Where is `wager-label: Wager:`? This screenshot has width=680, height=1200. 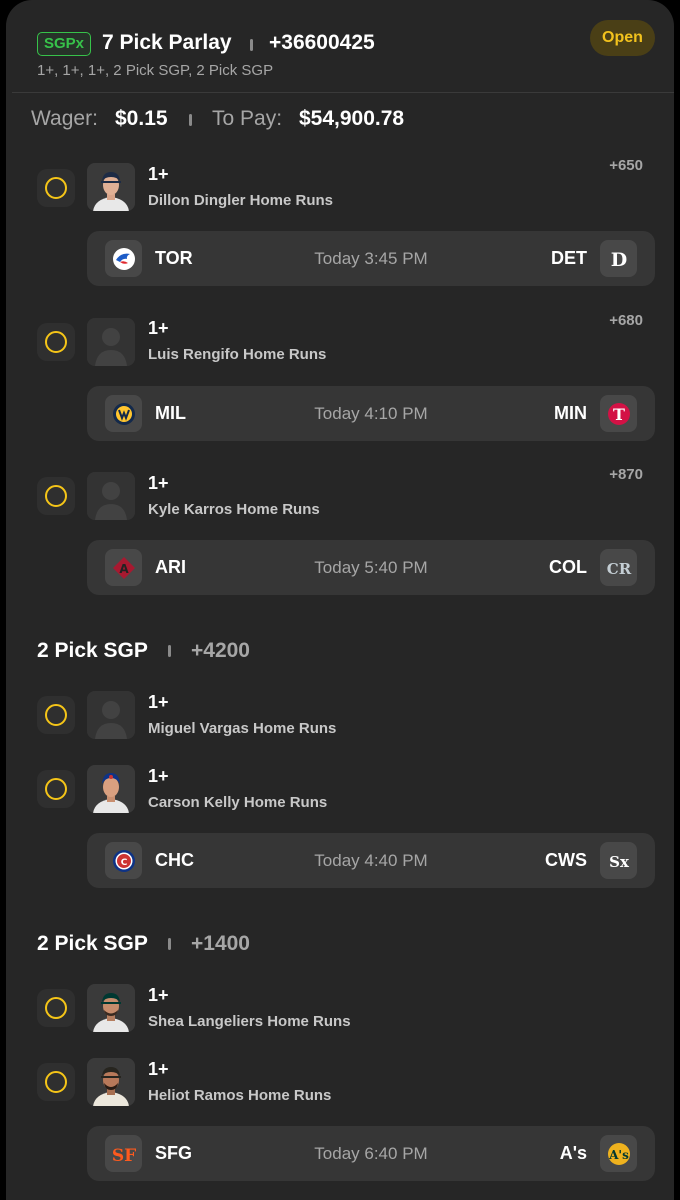 wager-label: Wager: is located at coordinates (64, 118).